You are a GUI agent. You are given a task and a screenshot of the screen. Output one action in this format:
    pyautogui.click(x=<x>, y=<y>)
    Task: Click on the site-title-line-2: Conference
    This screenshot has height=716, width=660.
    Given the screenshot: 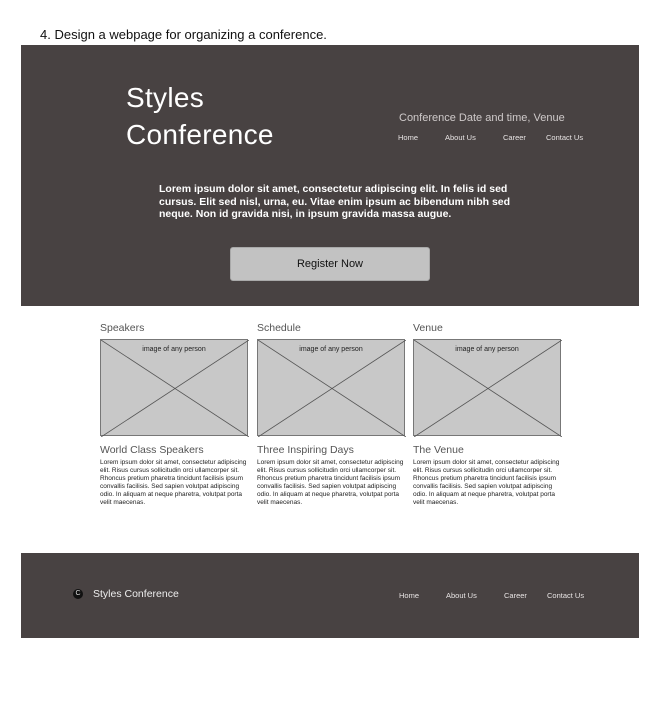 What is the action you would take?
    pyautogui.click(x=200, y=134)
    